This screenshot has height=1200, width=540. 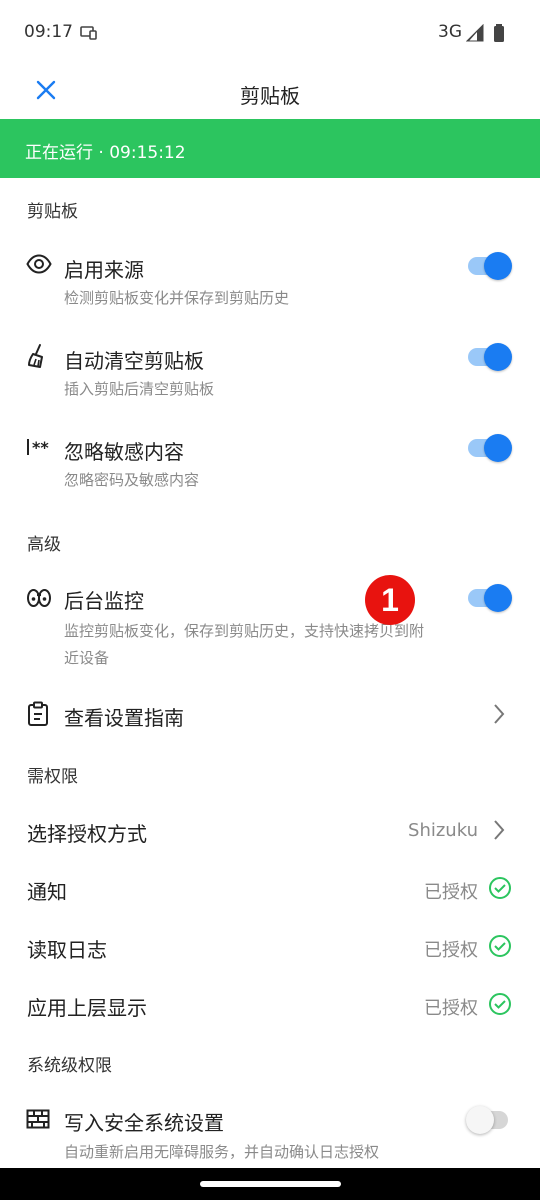 I want to click on setting-subtitle: 自动重新启用无障碍服务，并自动确认日志授权, so click(x=222, y=1152).